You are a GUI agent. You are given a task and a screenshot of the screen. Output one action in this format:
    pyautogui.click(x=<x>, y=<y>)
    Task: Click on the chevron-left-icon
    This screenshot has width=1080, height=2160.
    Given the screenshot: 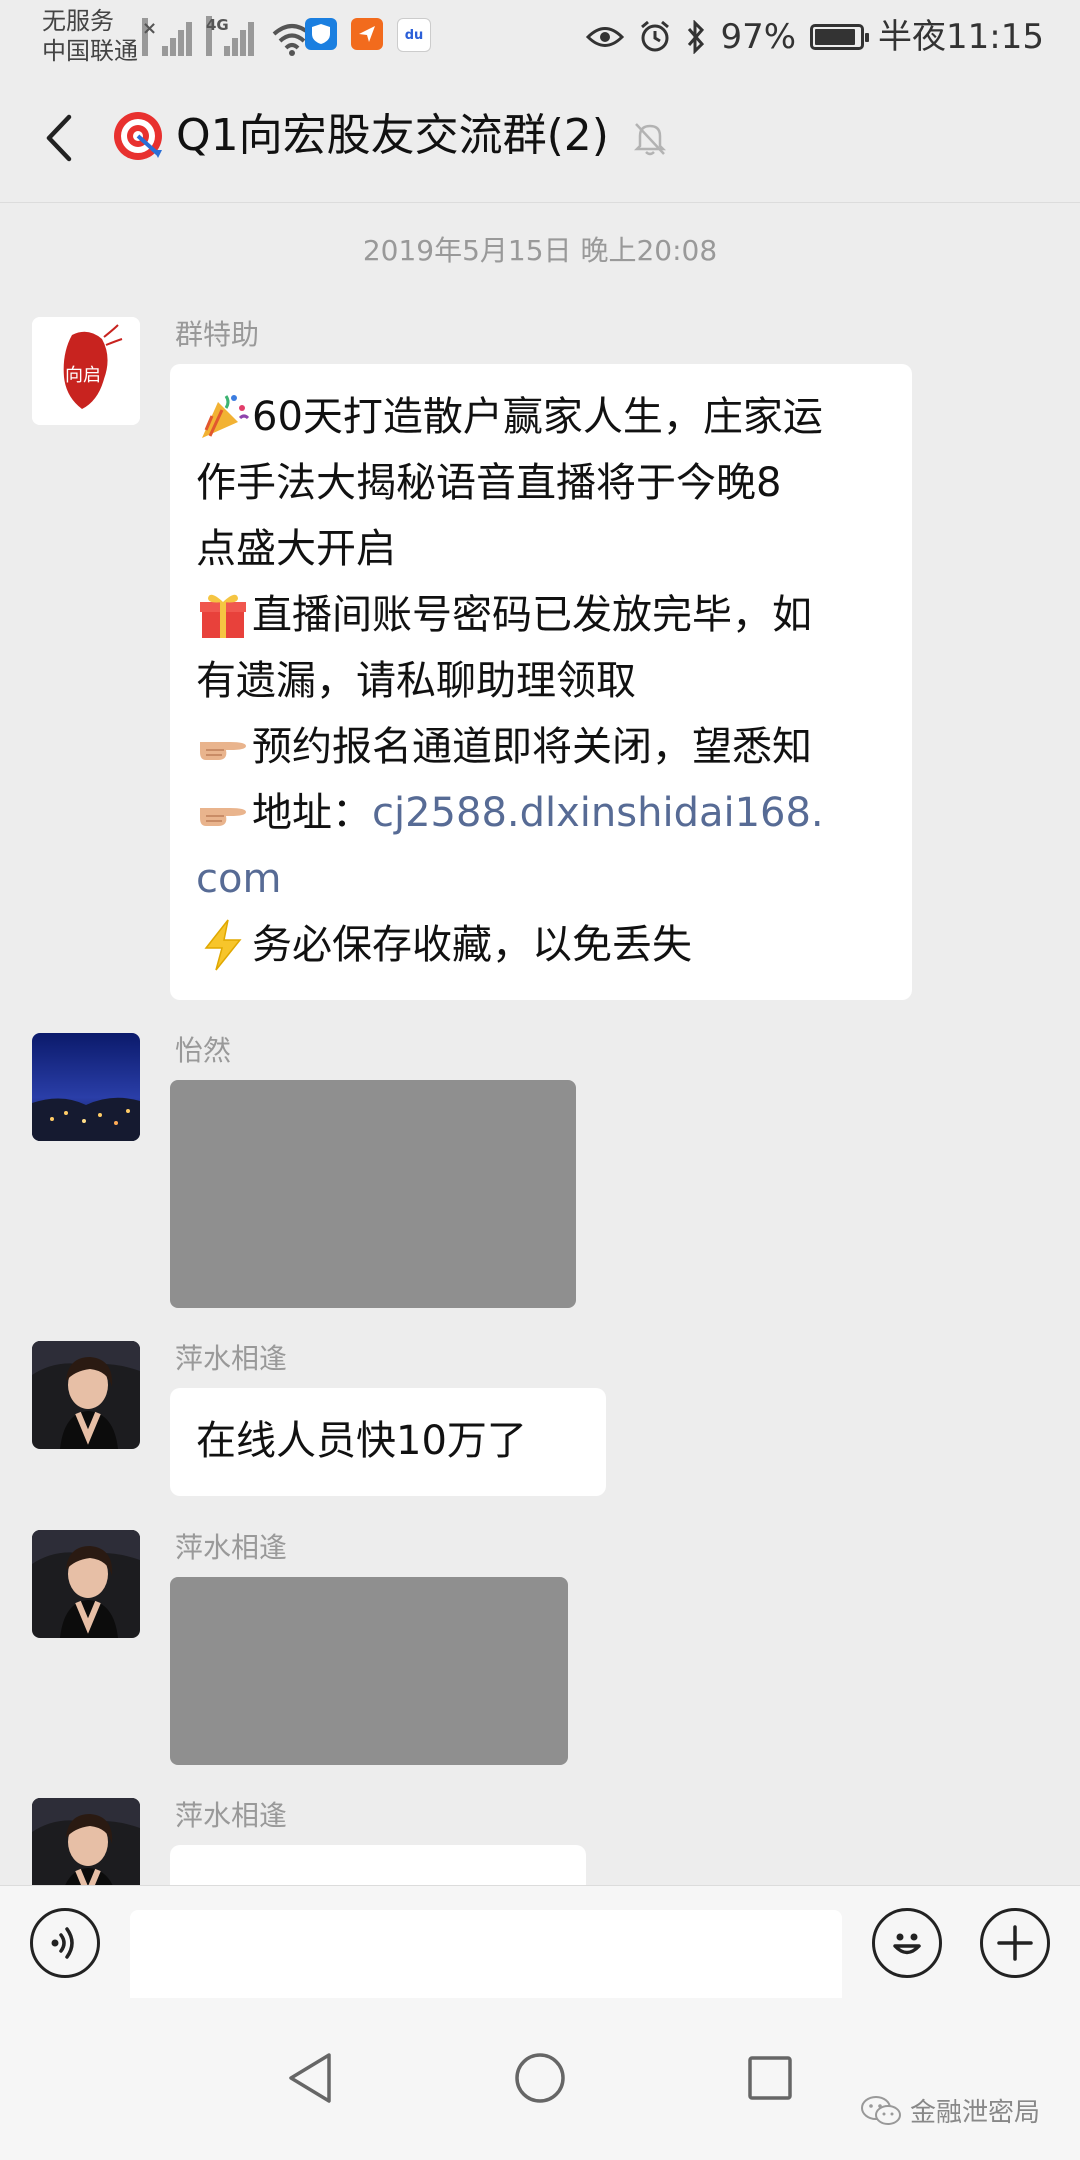 What is the action you would take?
    pyautogui.click(x=59, y=138)
    